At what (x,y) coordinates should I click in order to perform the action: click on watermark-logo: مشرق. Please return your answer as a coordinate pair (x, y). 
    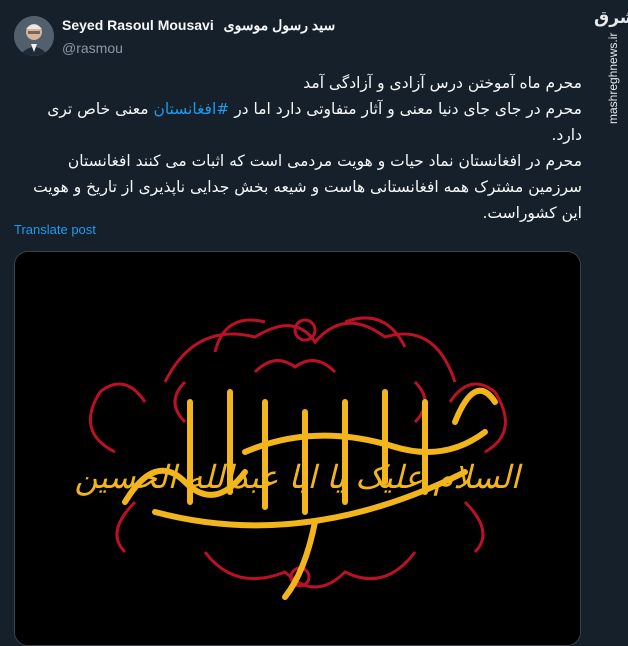
    Looking at the image, I should click on (611, 18).